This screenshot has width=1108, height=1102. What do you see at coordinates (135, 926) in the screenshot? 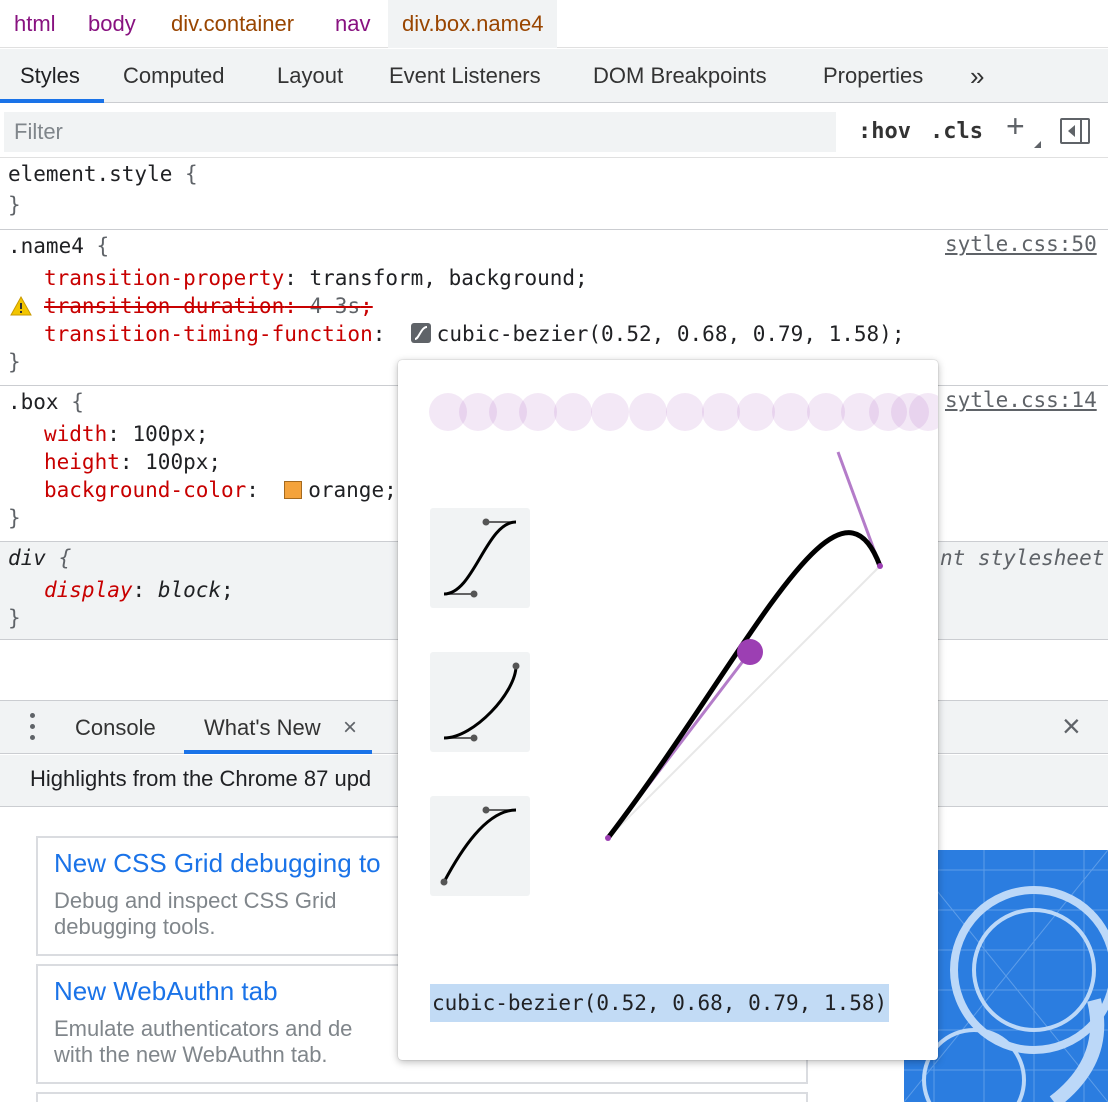
I see `card-description: debugging tools.` at bounding box center [135, 926].